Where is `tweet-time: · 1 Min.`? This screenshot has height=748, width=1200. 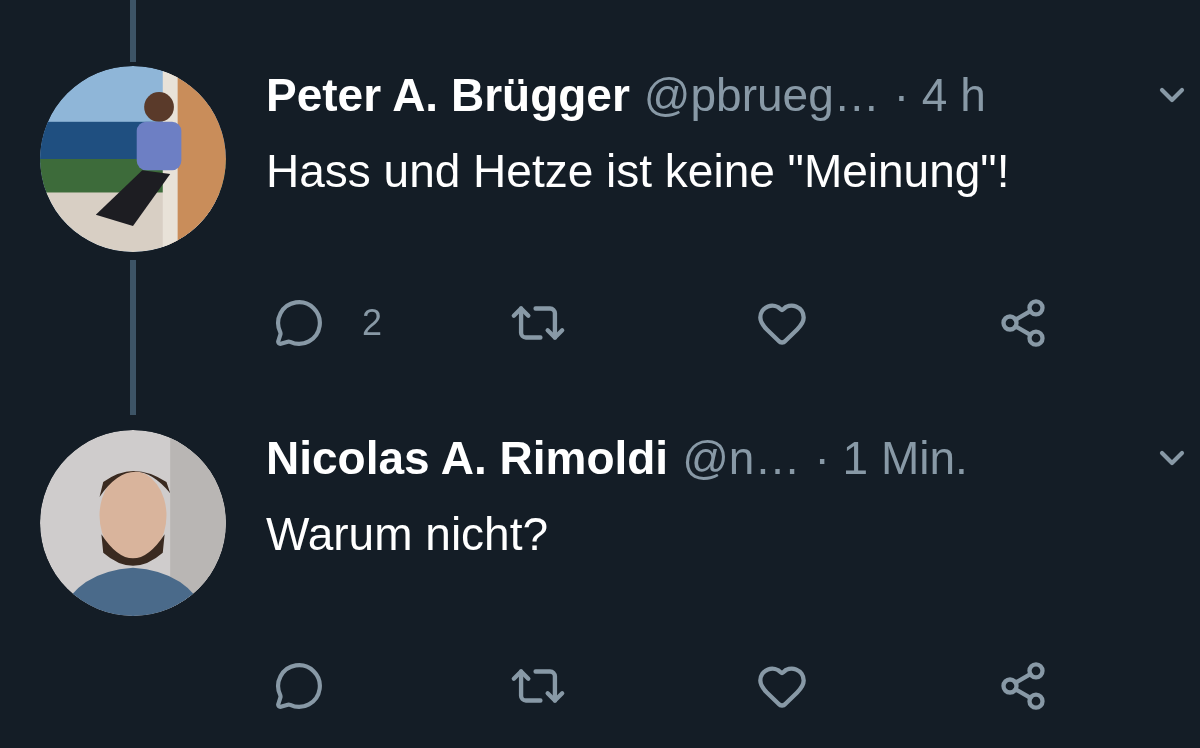 tweet-time: · 1 Min. is located at coordinates (891, 458).